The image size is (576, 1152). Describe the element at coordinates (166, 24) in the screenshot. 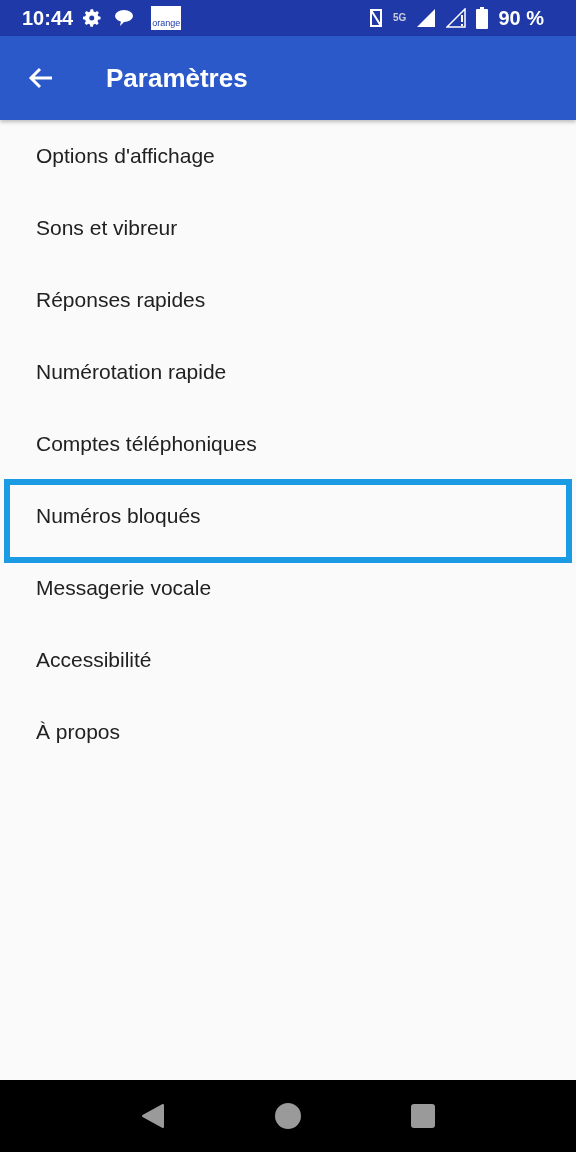

I see `logo-text: orange` at that location.